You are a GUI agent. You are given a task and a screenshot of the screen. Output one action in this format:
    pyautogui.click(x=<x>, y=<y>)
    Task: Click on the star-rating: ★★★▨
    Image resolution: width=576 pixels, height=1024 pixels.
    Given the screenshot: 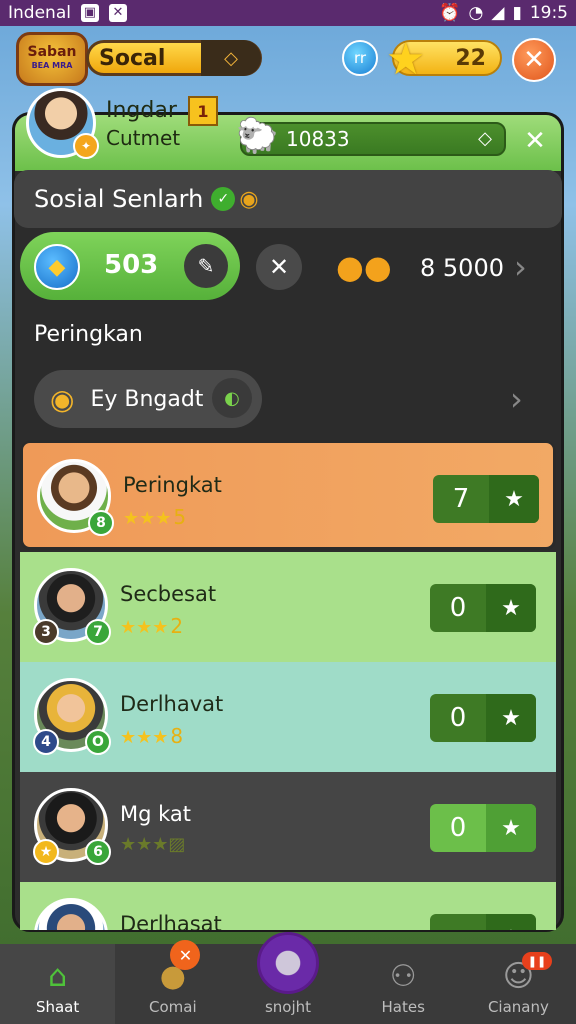 What is the action you would take?
    pyautogui.click(x=153, y=844)
    